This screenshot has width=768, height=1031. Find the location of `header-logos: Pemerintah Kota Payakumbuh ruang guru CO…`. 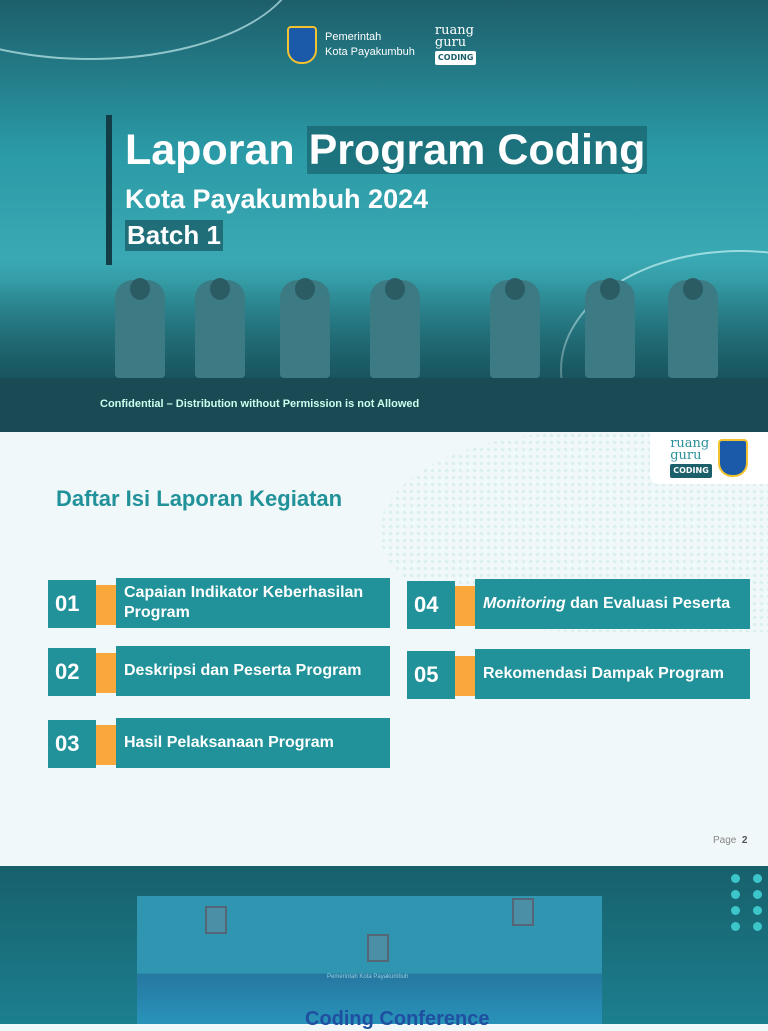

header-logos: Pemerintah Kota Payakumbuh ruang guru CO… is located at coordinates (382, 44).